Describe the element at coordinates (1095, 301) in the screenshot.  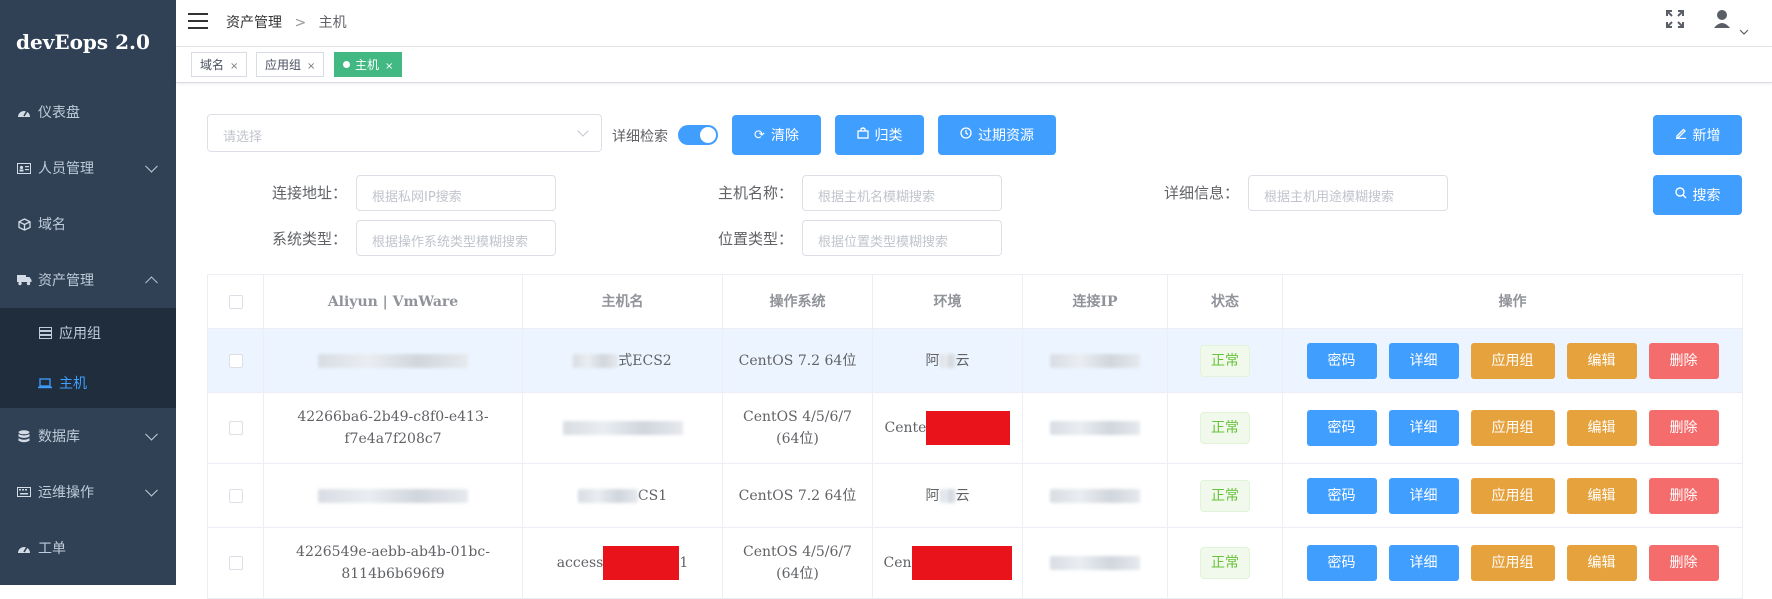
I see `column-header: 连接IP` at that location.